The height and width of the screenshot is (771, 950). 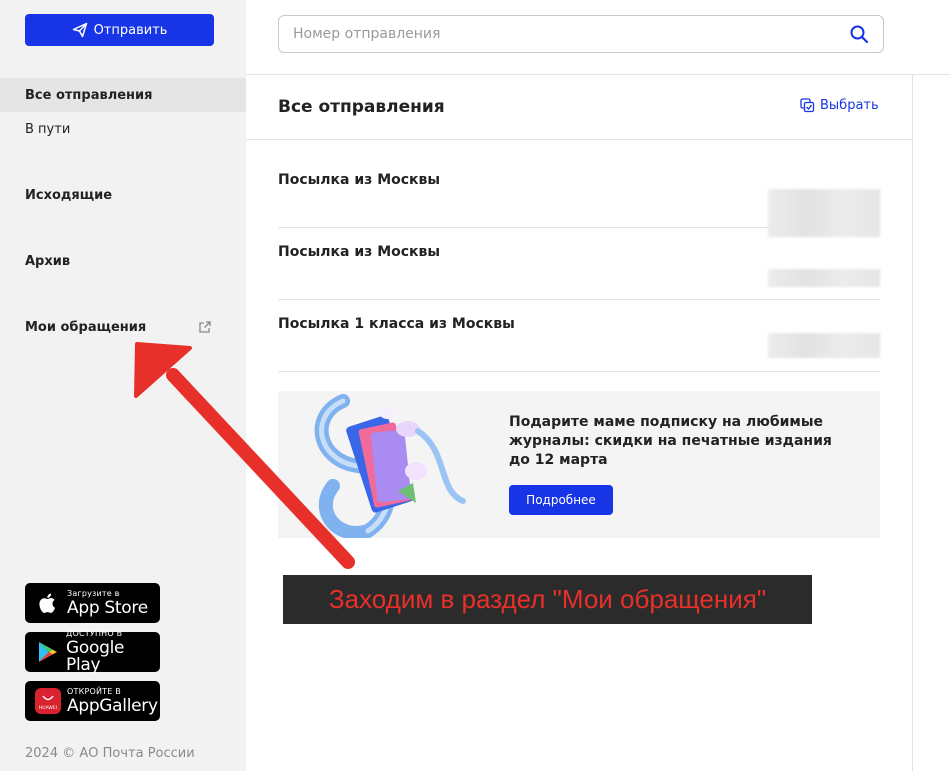 I want to click on top-divider, so click(x=598, y=74).